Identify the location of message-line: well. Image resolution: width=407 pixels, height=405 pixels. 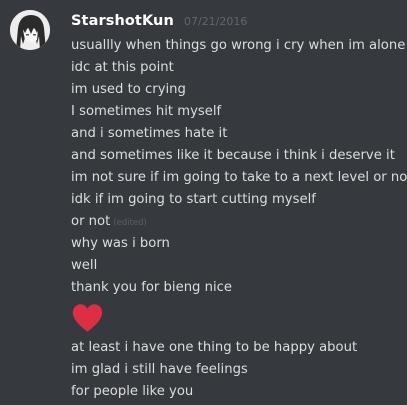
(84, 265).